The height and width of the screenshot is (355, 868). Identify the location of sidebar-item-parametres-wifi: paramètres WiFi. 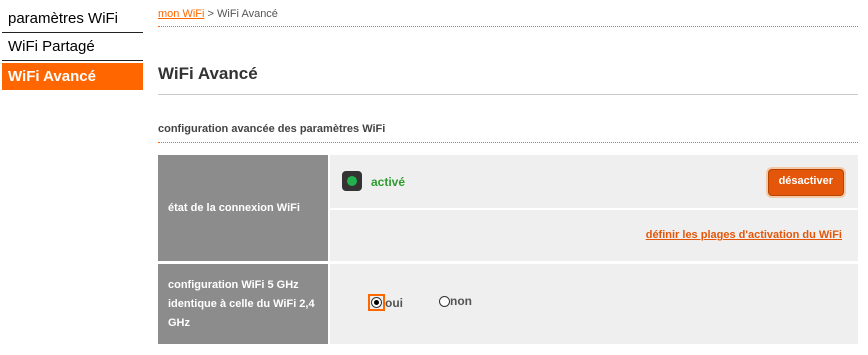
(72, 19).